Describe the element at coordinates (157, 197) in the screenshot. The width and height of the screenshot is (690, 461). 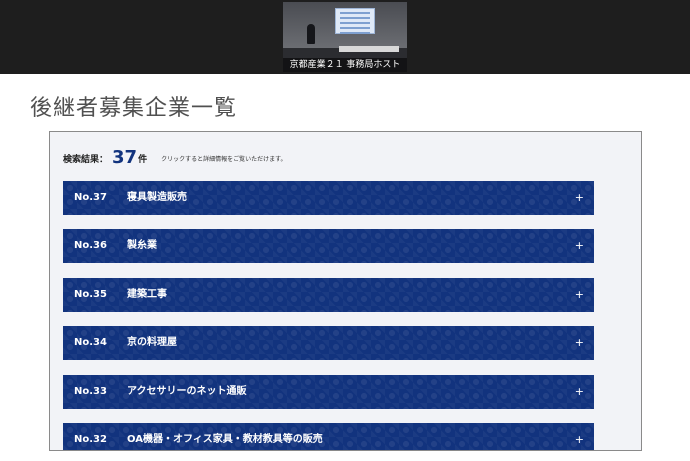
I see `item-name: 寝具製造販売` at that location.